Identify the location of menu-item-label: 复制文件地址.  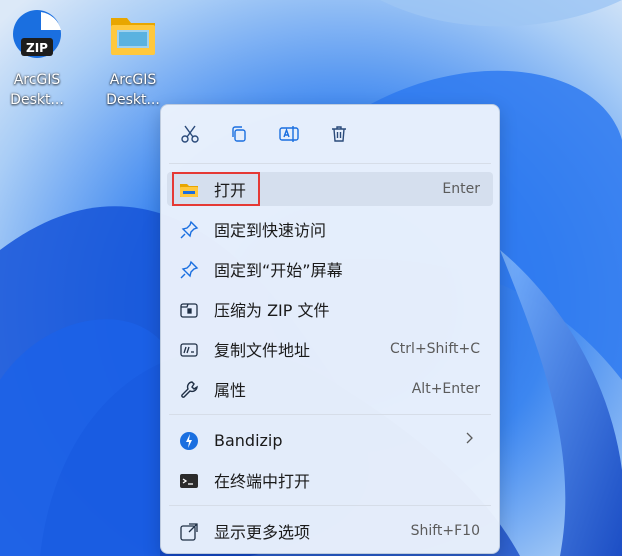
(262, 350).